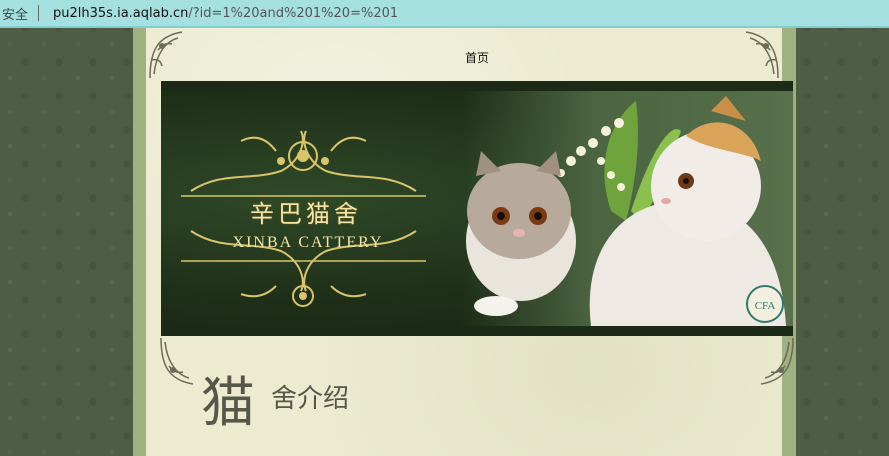 The image size is (889, 456). I want to click on cfa-badge-icon: CFA, so click(765, 304).